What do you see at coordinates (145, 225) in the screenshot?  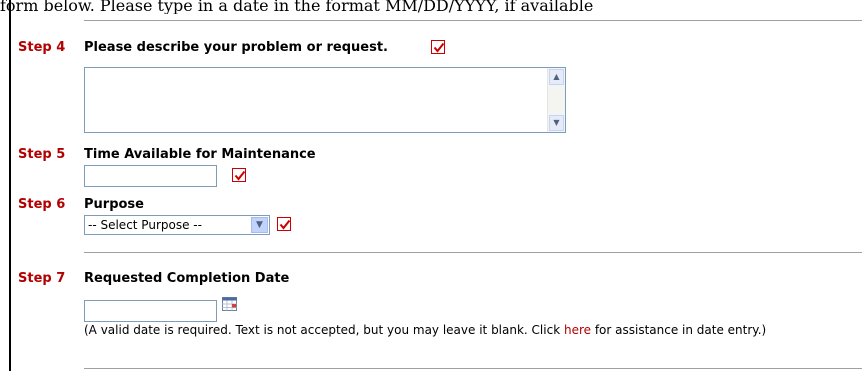 I see `purpose-select-value: -- Select Purpose --` at bounding box center [145, 225].